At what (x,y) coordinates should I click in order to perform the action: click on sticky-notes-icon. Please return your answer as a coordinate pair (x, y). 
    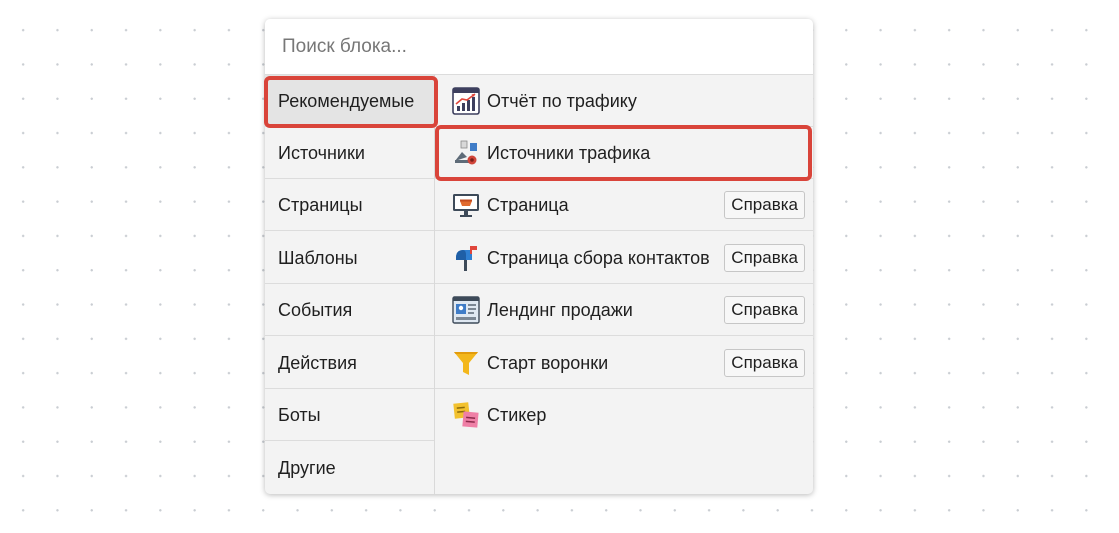
    Looking at the image, I should click on (466, 415).